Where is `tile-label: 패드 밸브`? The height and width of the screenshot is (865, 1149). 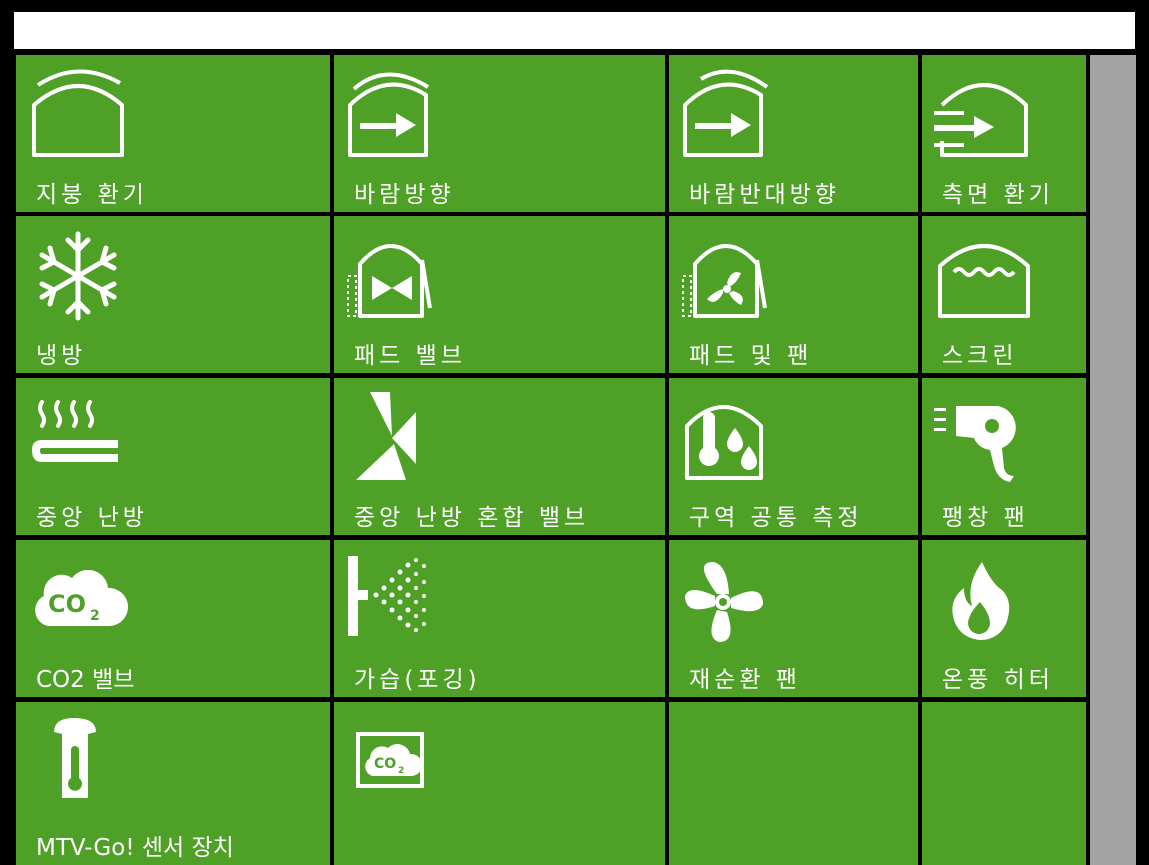
tile-label: 패드 밸브 is located at coordinates (410, 356).